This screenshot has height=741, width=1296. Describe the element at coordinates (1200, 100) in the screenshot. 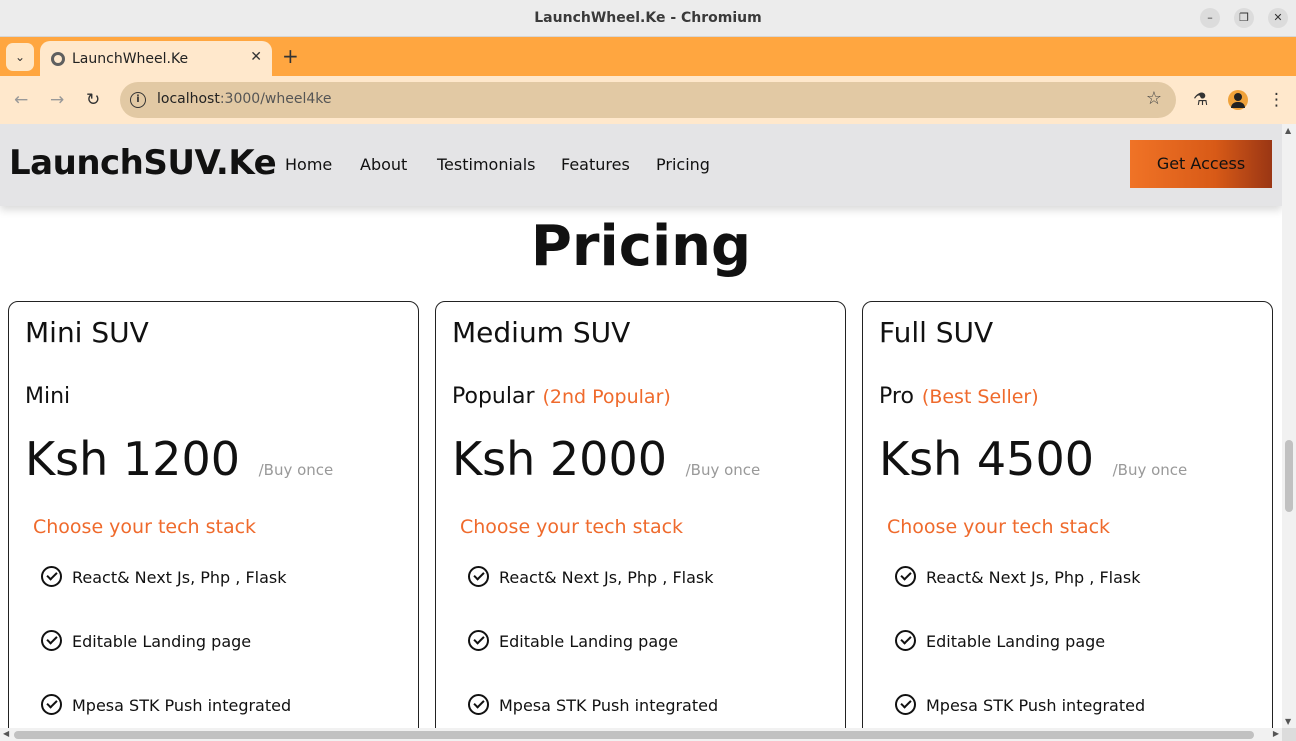

I see `labs-flask-icon: ⚗` at that location.